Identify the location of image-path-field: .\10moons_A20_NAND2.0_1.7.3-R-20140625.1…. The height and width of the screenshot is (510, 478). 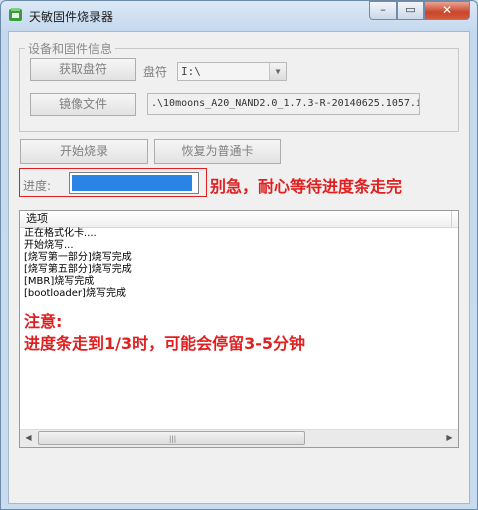
(283, 104).